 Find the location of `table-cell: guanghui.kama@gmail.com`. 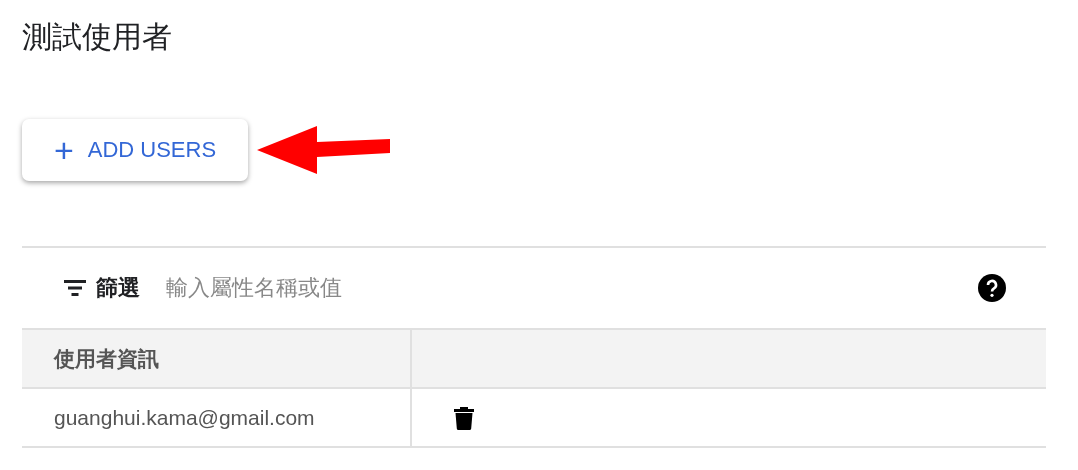

table-cell: guanghui.kama@gmail.com is located at coordinates (217, 417).